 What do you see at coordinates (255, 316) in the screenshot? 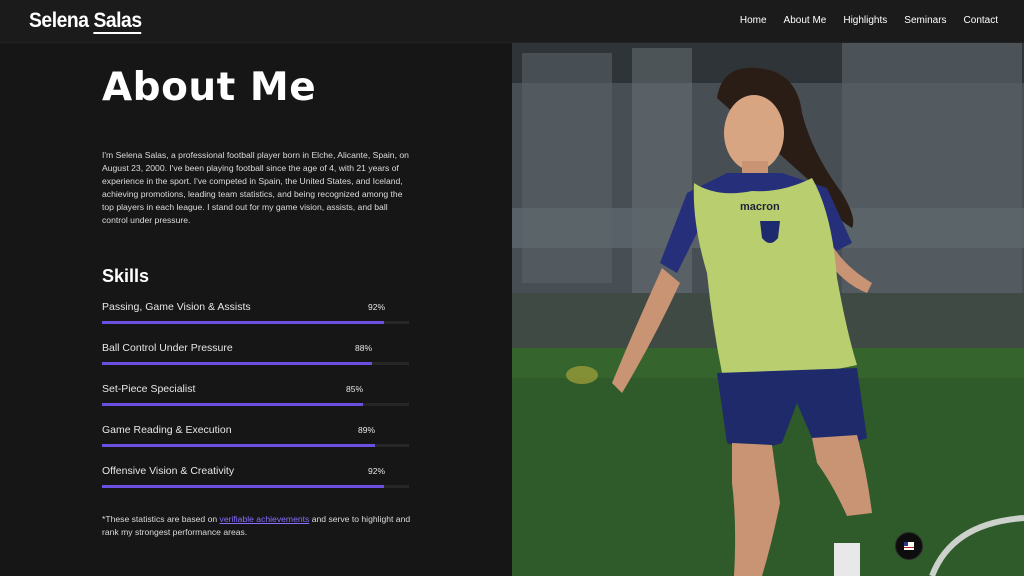
I see `skill-row: Passing, Game Vision & Assists 92%` at bounding box center [255, 316].